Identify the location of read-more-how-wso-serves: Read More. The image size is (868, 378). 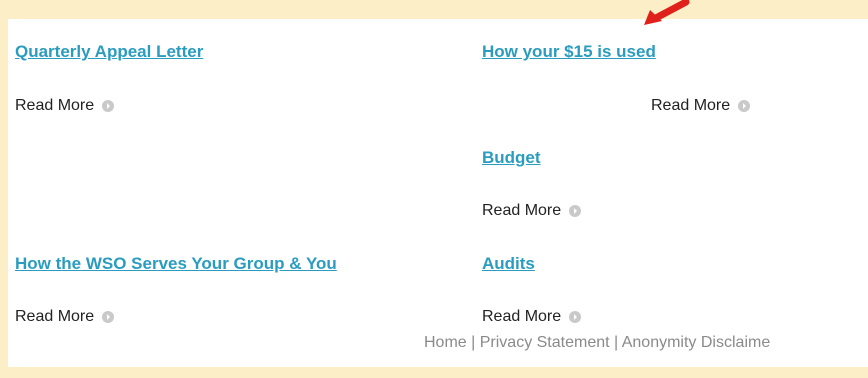
(65, 317).